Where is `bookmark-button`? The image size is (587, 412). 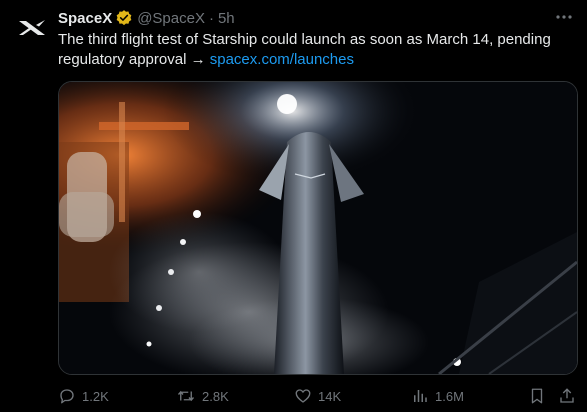 bookmark-button is located at coordinates (537, 396).